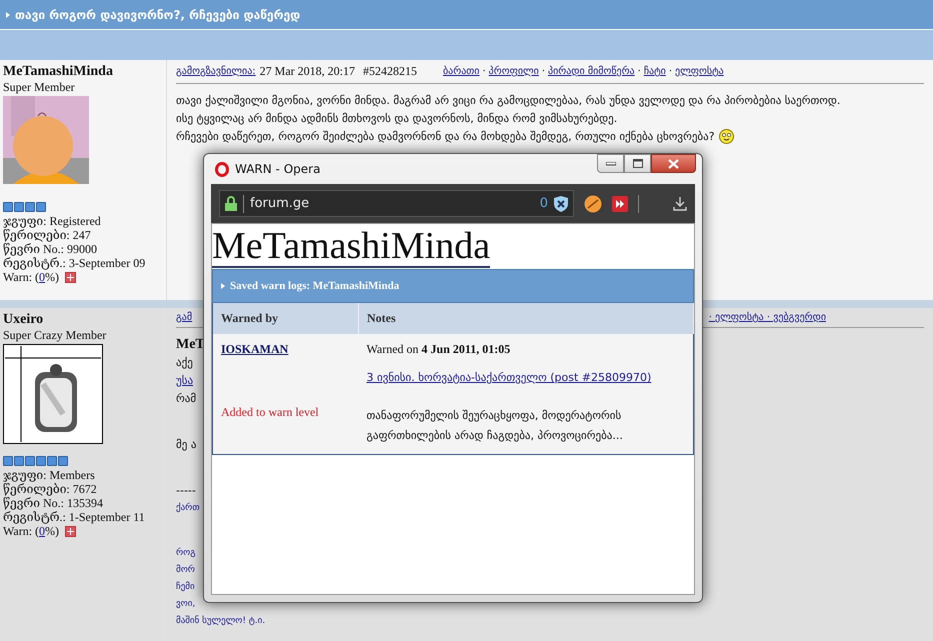 This screenshot has width=933, height=641. Describe the element at coordinates (58, 72) in the screenshot. I see `author-name: MeTamashiMinda` at that location.